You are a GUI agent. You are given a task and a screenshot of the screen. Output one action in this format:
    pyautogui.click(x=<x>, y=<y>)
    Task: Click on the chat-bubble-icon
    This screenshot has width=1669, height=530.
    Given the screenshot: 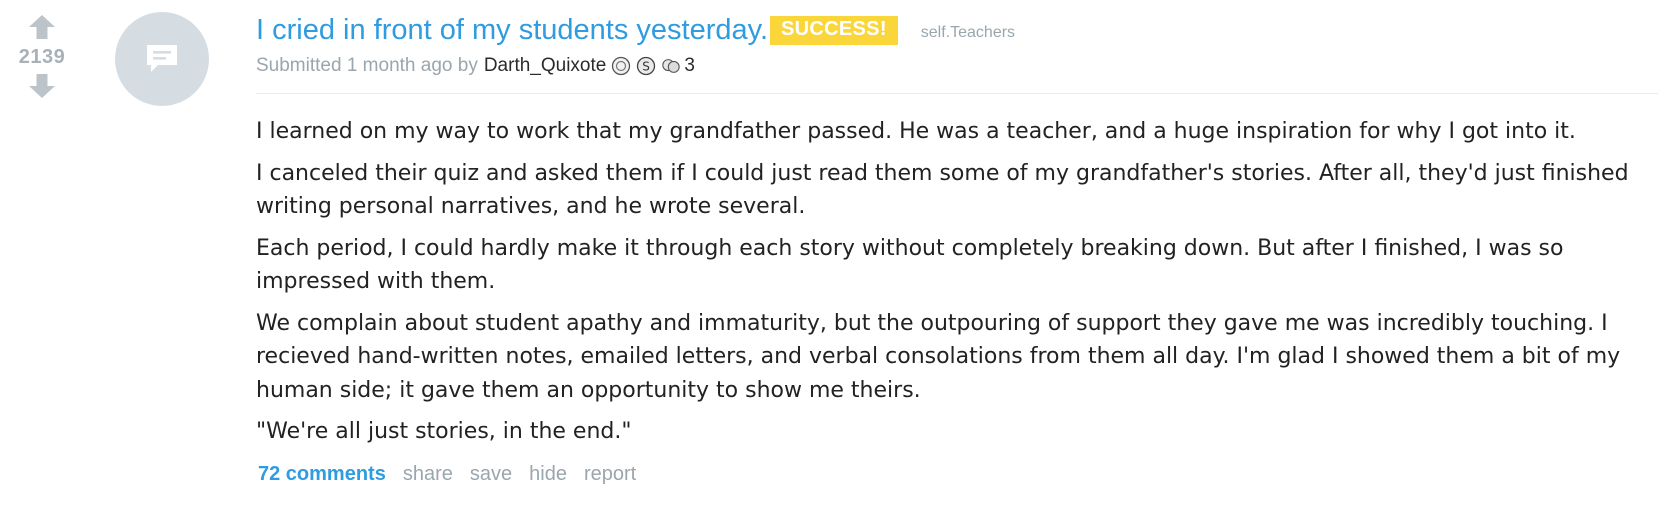 What is the action you would take?
    pyautogui.click(x=162, y=58)
    